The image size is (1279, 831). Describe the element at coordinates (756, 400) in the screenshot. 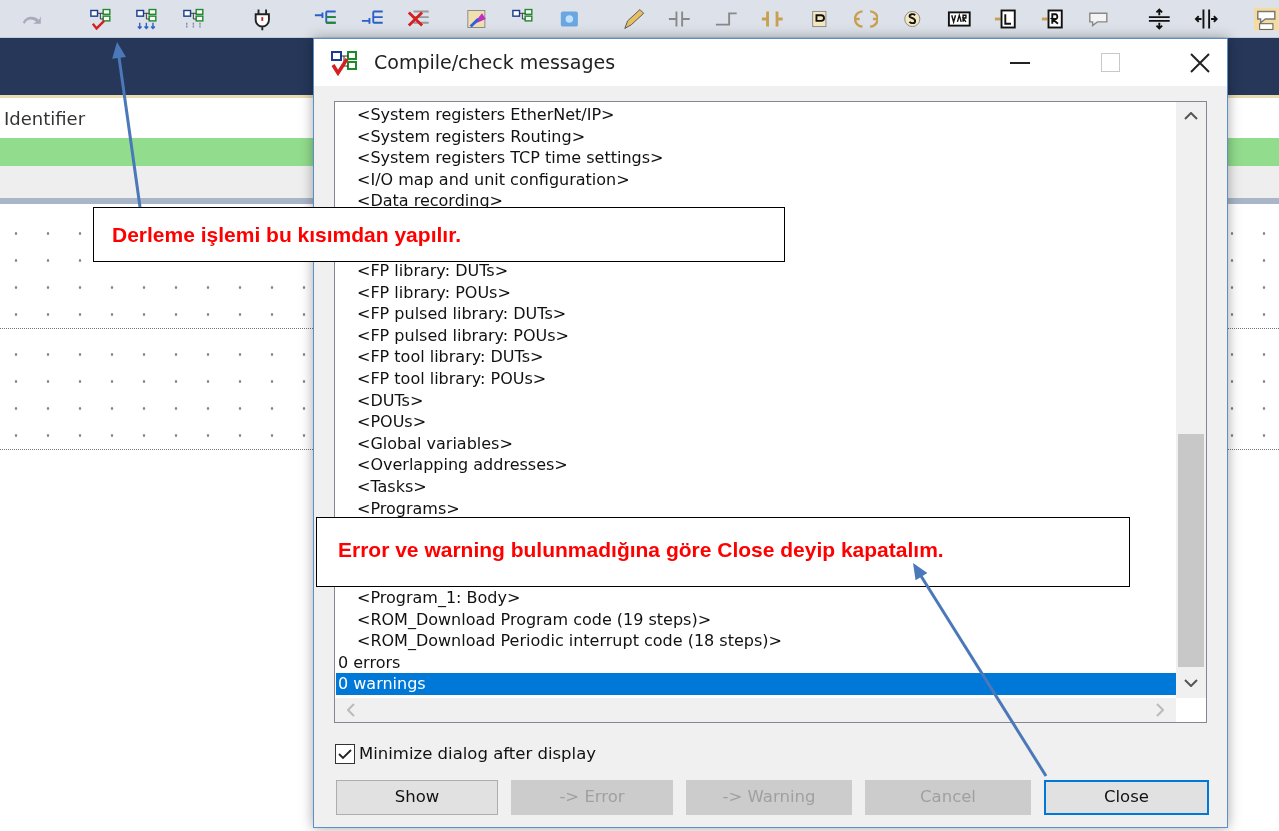

I see `message-row: <DUTs>` at that location.